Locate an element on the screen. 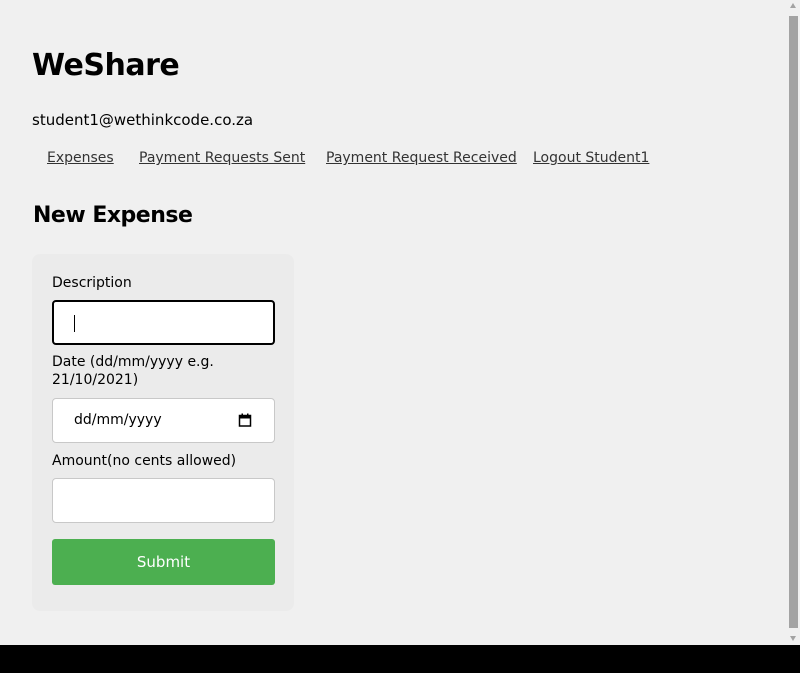 This screenshot has height=673, width=800. nav-link-payment-request-received: Payment Request Received is located at coordinates (421, 158).